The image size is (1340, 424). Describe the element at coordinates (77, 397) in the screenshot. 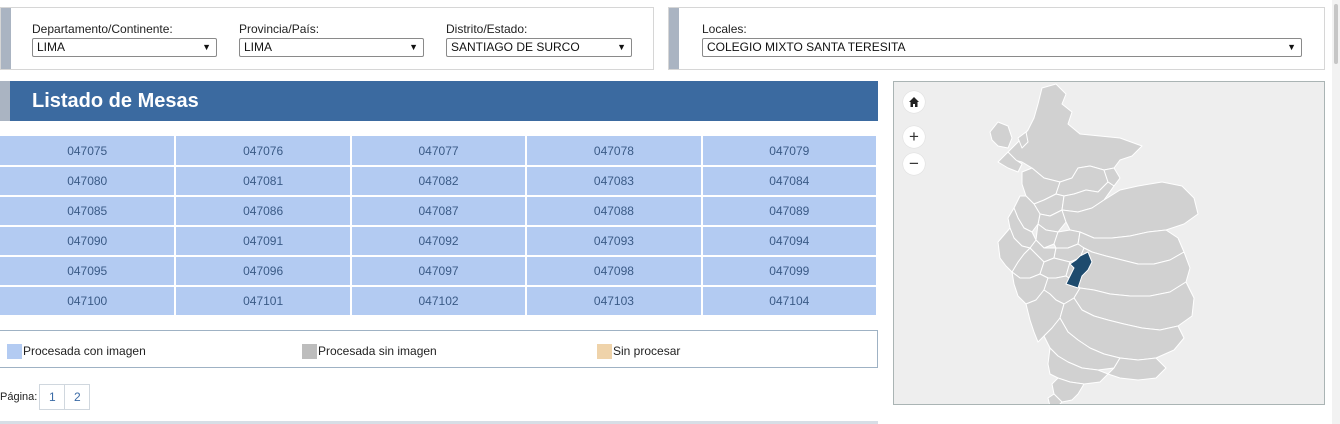

I see `page-button-2: 2` at that location.